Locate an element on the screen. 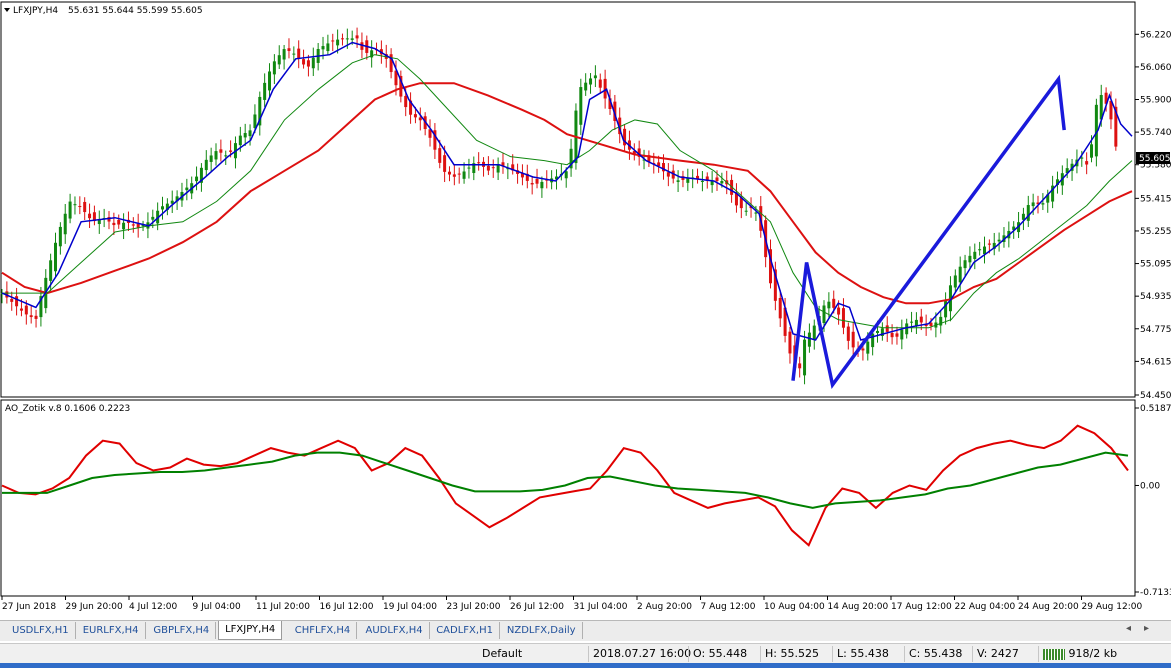 This screenshot has height=668, width=1171. price-tick-label: 55.095 is located at coordinates (1155, 265).